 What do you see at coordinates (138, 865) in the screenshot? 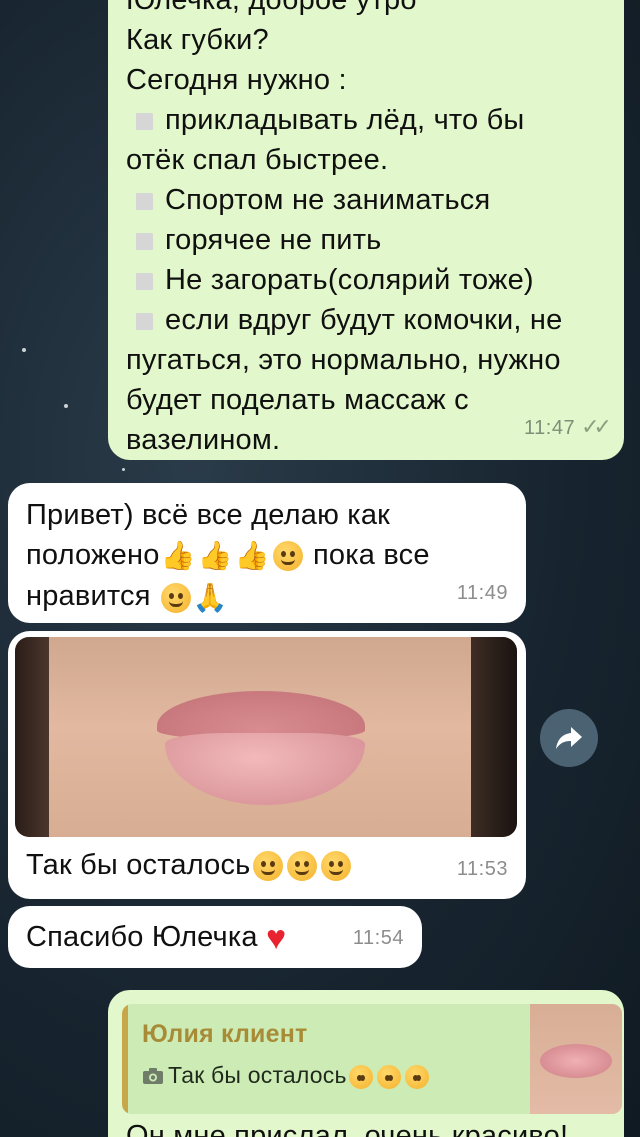
I see `message-text: Так бы осталось` at bounding box center [138, 865].